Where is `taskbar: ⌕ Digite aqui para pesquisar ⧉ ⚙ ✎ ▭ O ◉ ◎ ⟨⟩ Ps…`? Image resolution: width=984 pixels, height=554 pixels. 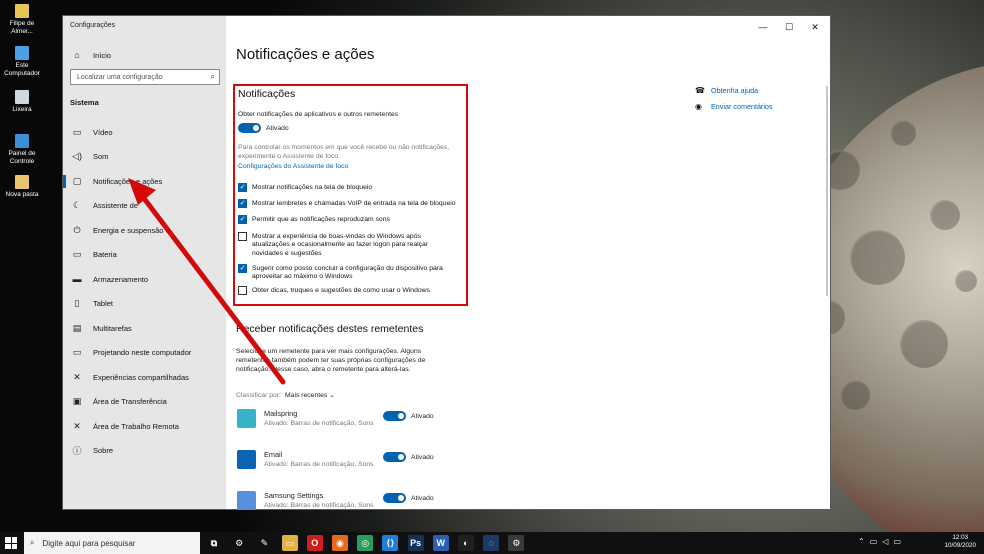
taskbar: ⌕ Digite aqui para pesquisar ⧉ ⚙ ✎ ▭ O ◉ ◎ ⟨⟩ Ps… is located at coordinates (492, 543).